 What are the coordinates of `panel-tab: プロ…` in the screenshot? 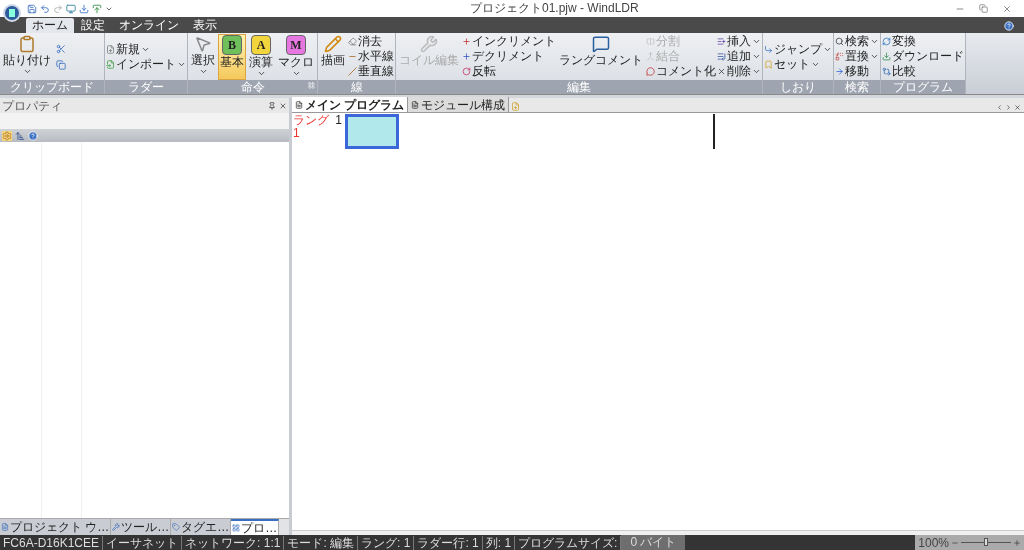 It's located at (255, 527).